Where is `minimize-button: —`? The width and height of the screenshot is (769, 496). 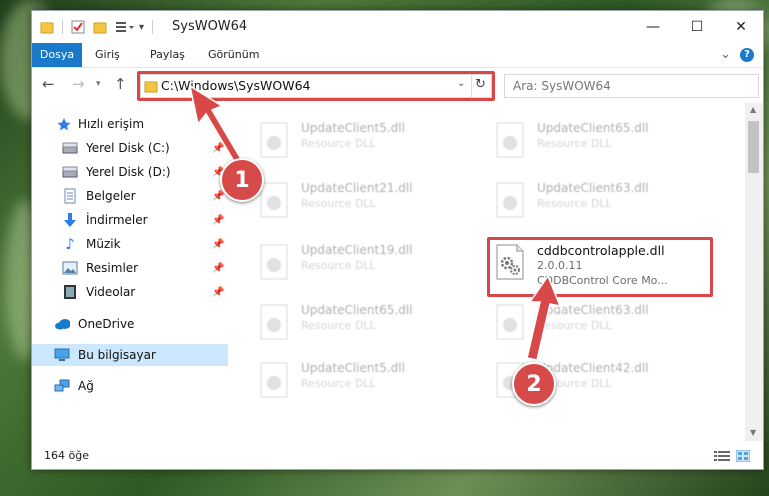 minimize-button: — is located at coordinates (653, 27).